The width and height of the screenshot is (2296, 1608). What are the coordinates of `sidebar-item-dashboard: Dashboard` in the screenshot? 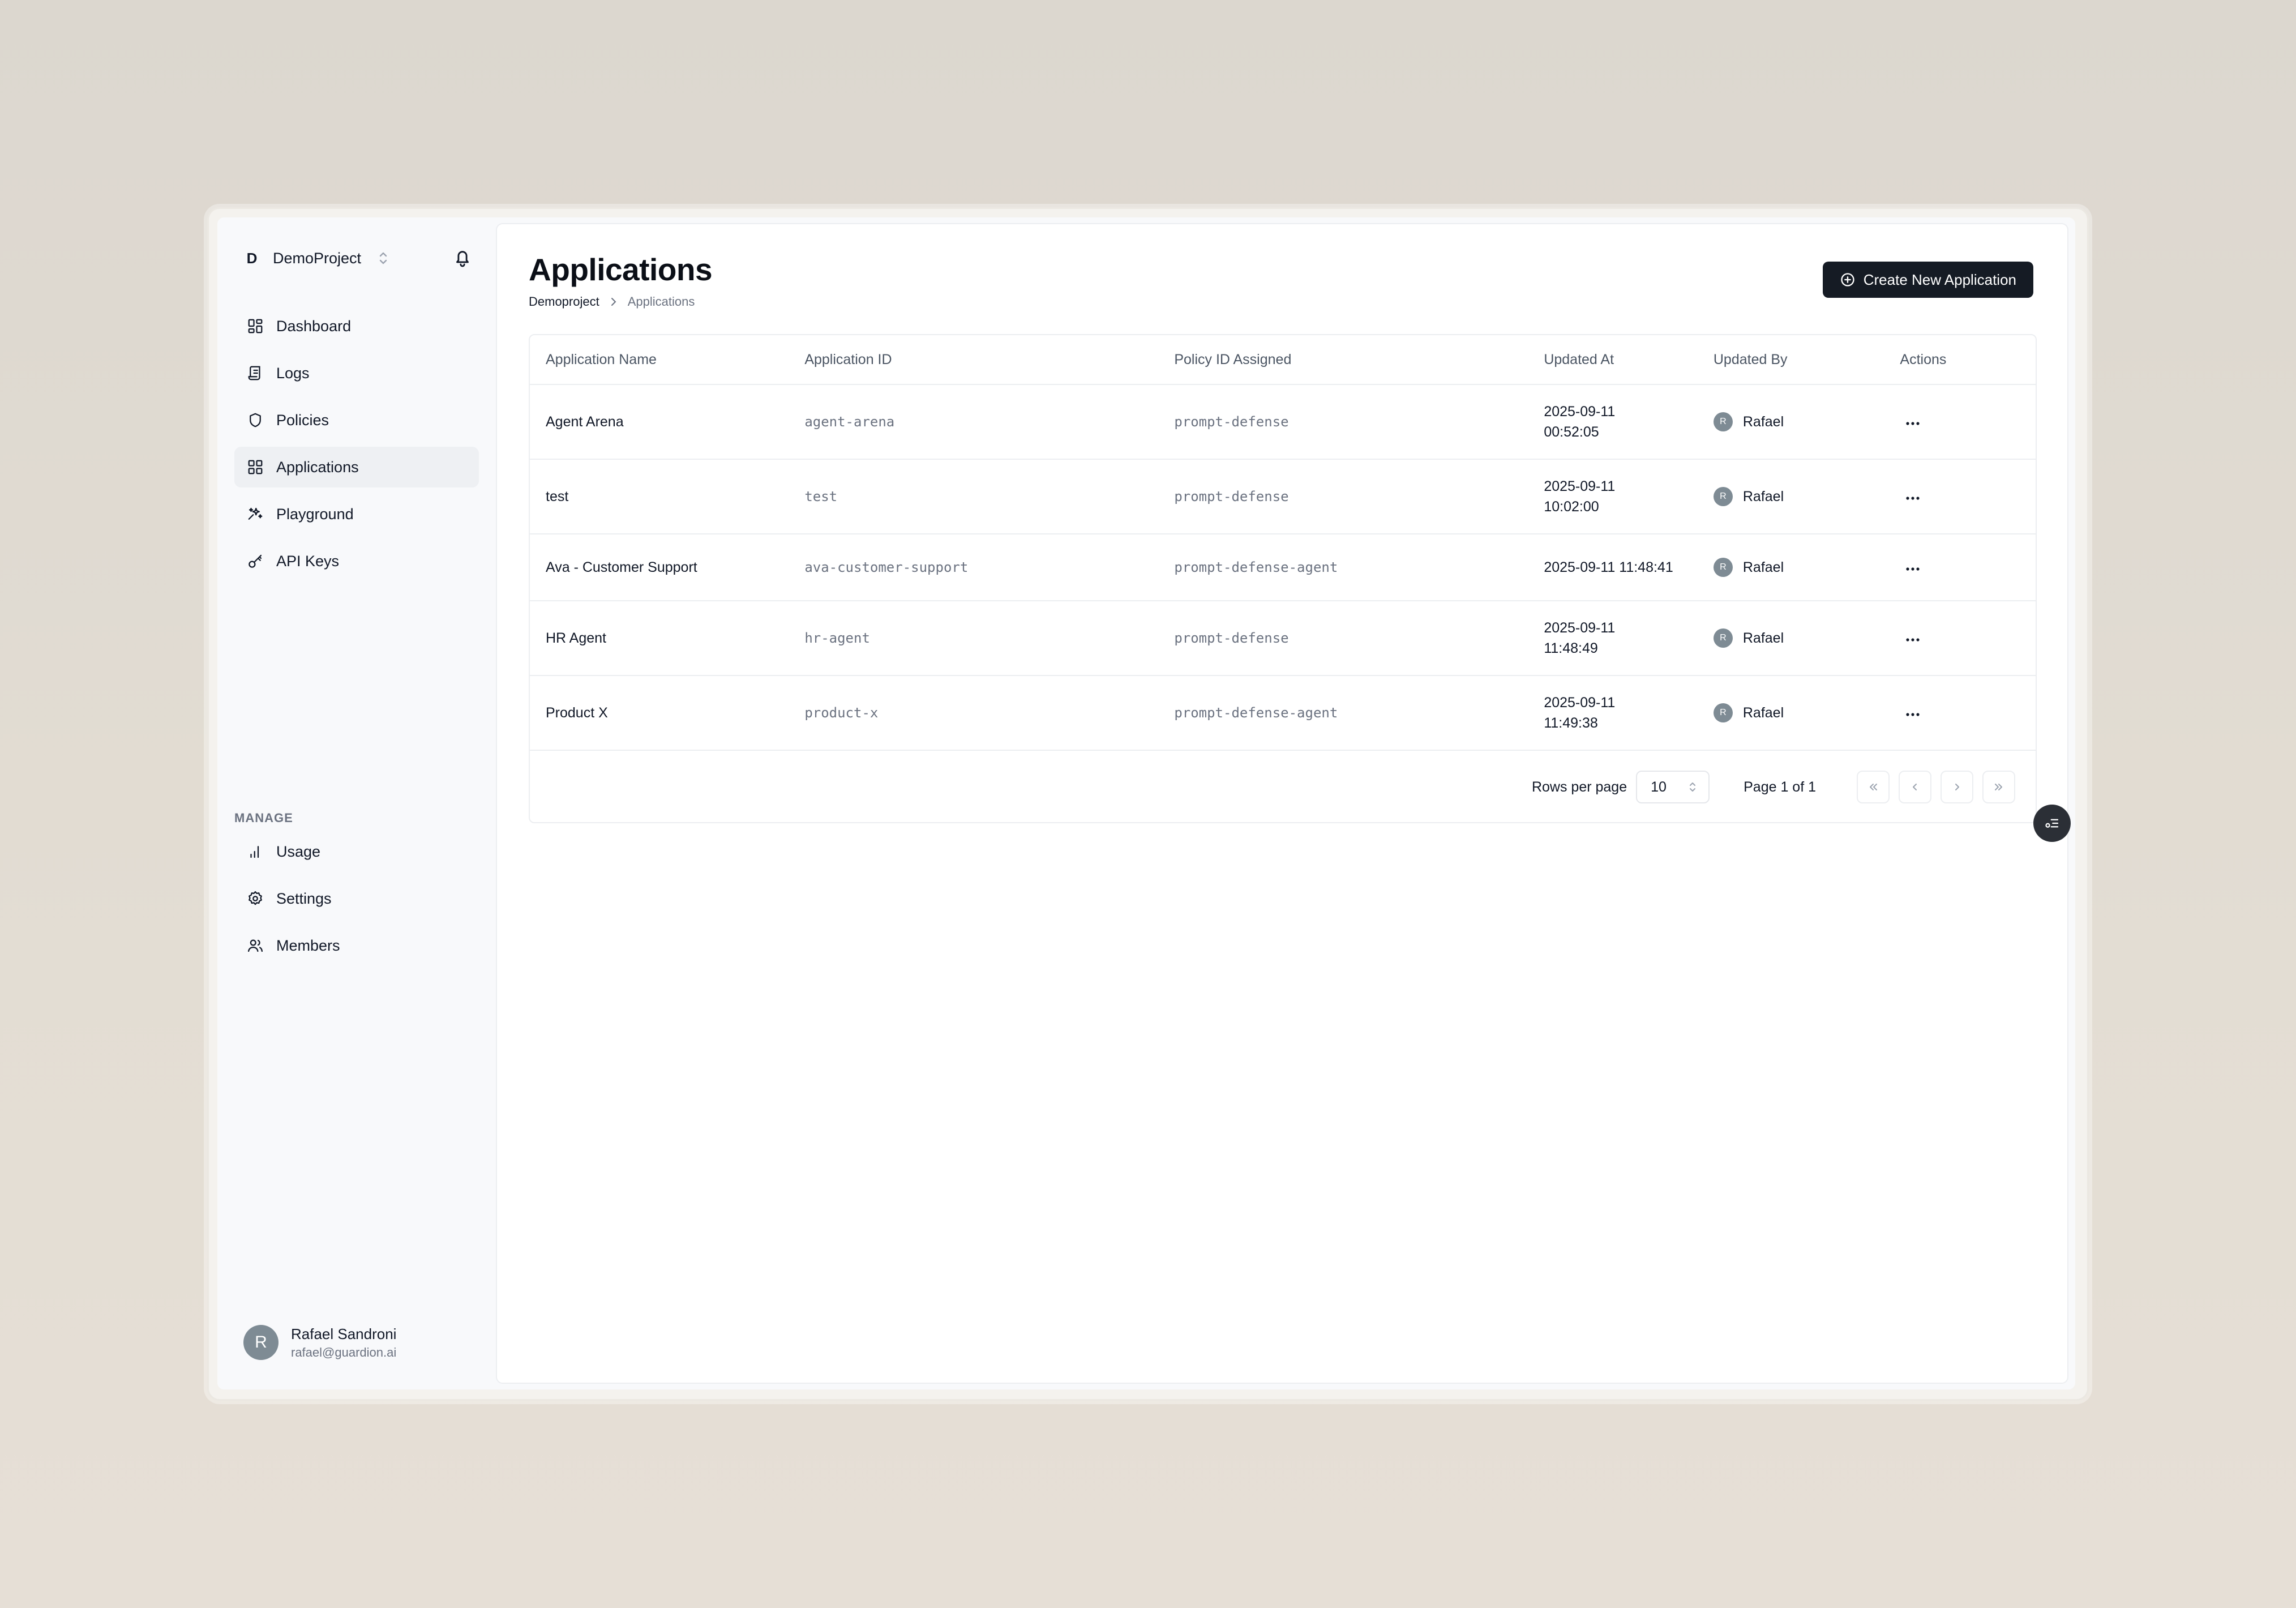 It's located at (356, 326).